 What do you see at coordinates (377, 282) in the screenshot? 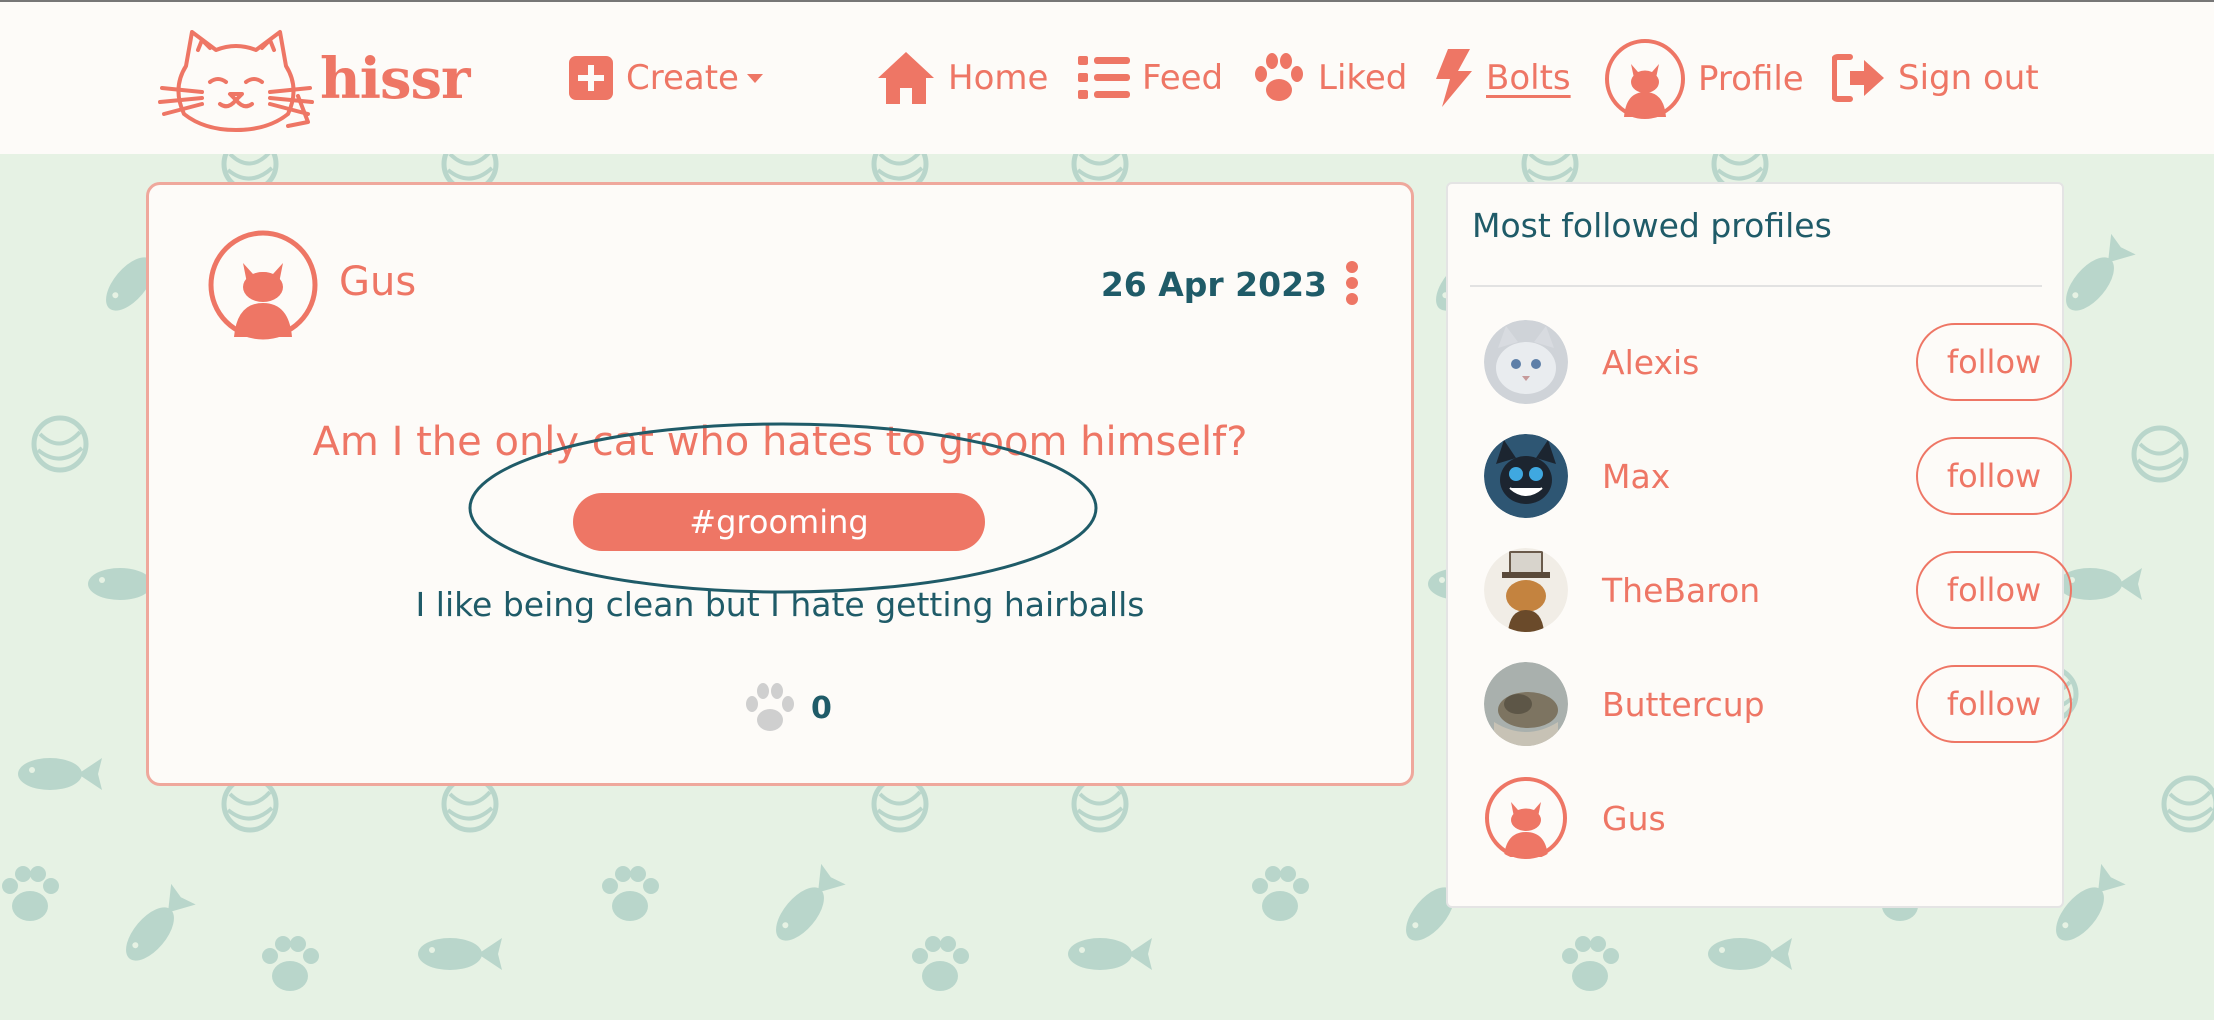
I see `post-author: Gus` at bounding box center [377, 282].